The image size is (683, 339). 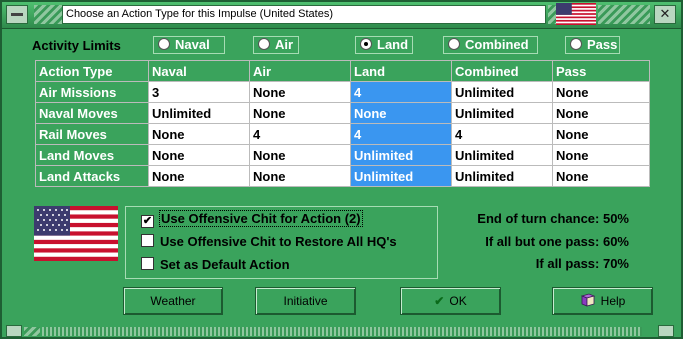 I want to click on radio-combined: Combined, so click(x=490, y=45).